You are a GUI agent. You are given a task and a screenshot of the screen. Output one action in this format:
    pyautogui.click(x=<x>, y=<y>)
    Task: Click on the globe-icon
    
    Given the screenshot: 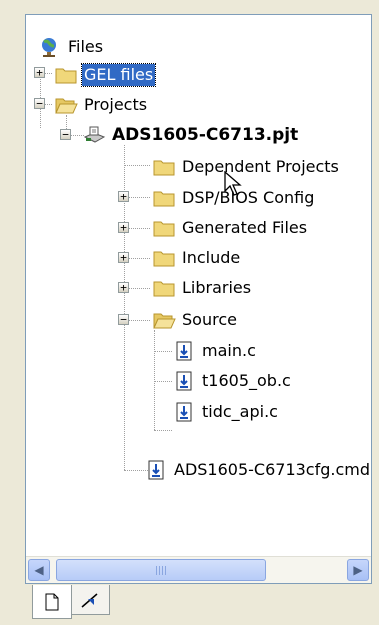 What is the action you would take?
    pyautogui.click(x=49, y=47)
    